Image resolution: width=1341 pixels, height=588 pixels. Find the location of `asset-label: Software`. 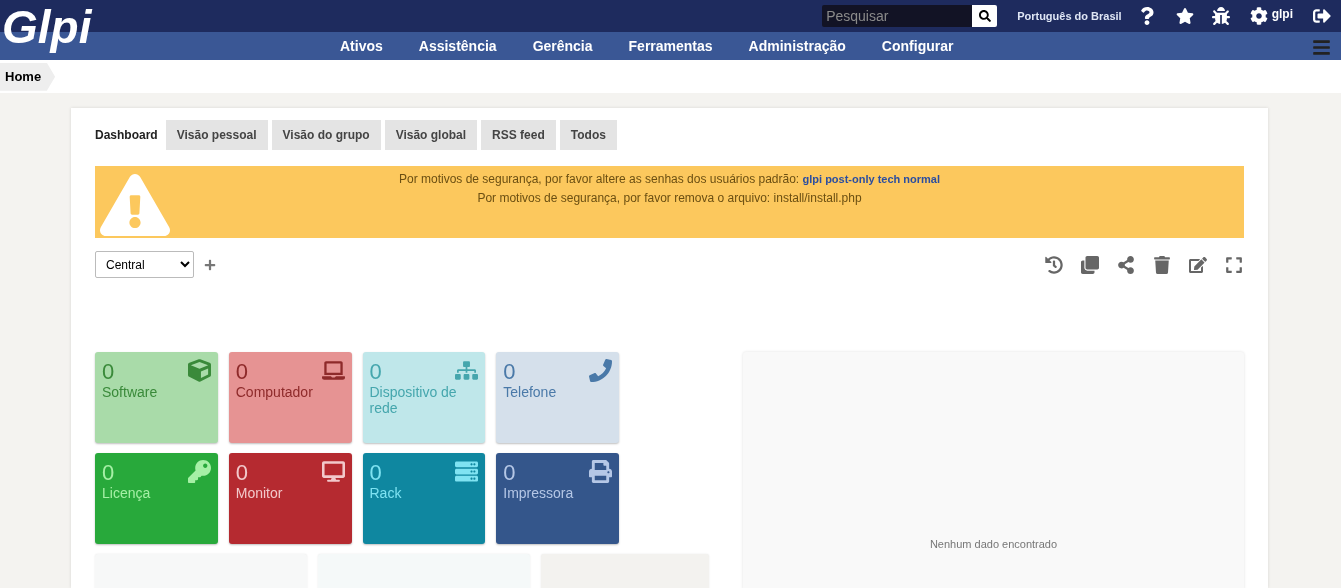

asset-label: Software is located at coordinates (130, 392).